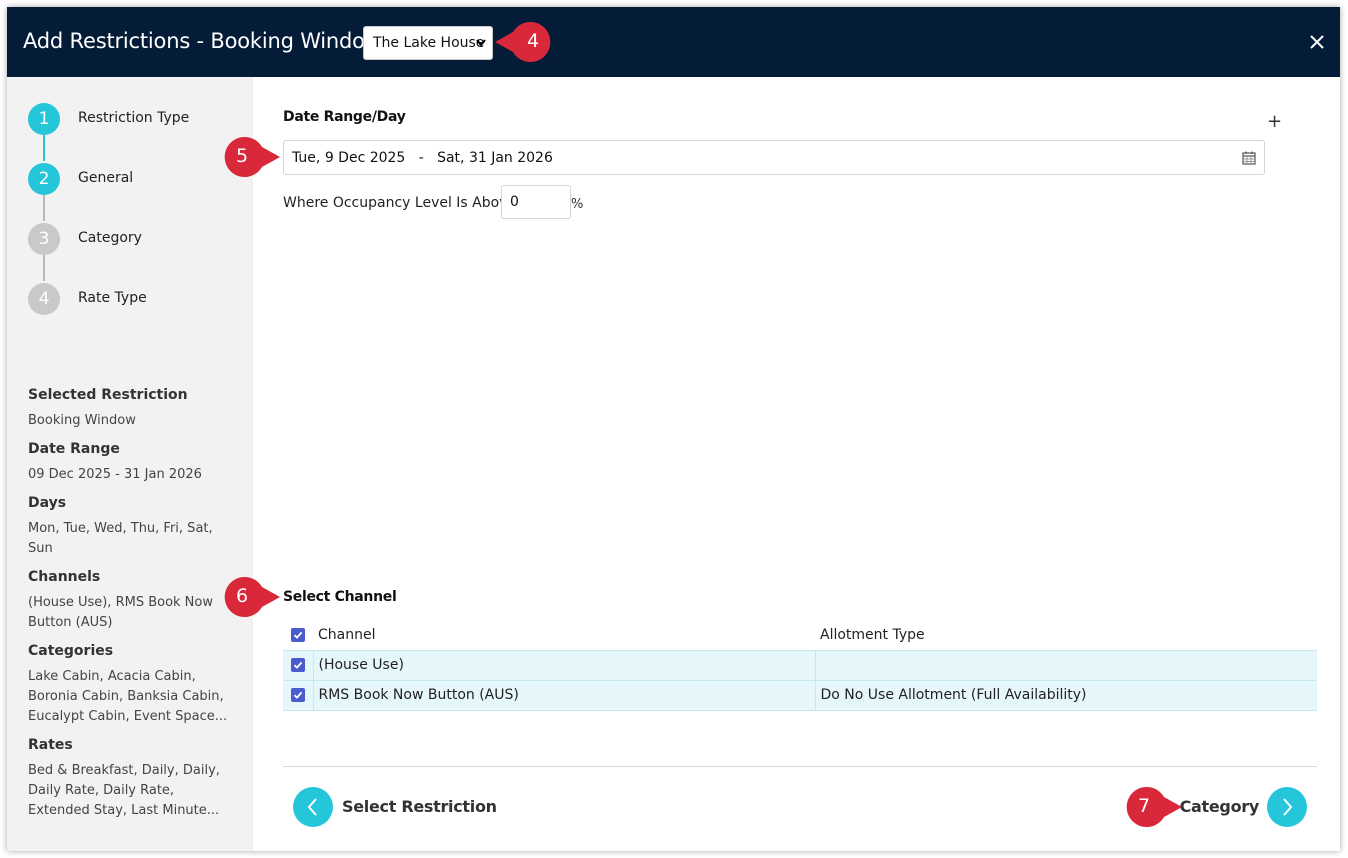 This screenshot has height=858, width=1348. Describe the element at coordinates (50, 745) in the screenshot. I see `summary-heading-rates: Rates` at that location.